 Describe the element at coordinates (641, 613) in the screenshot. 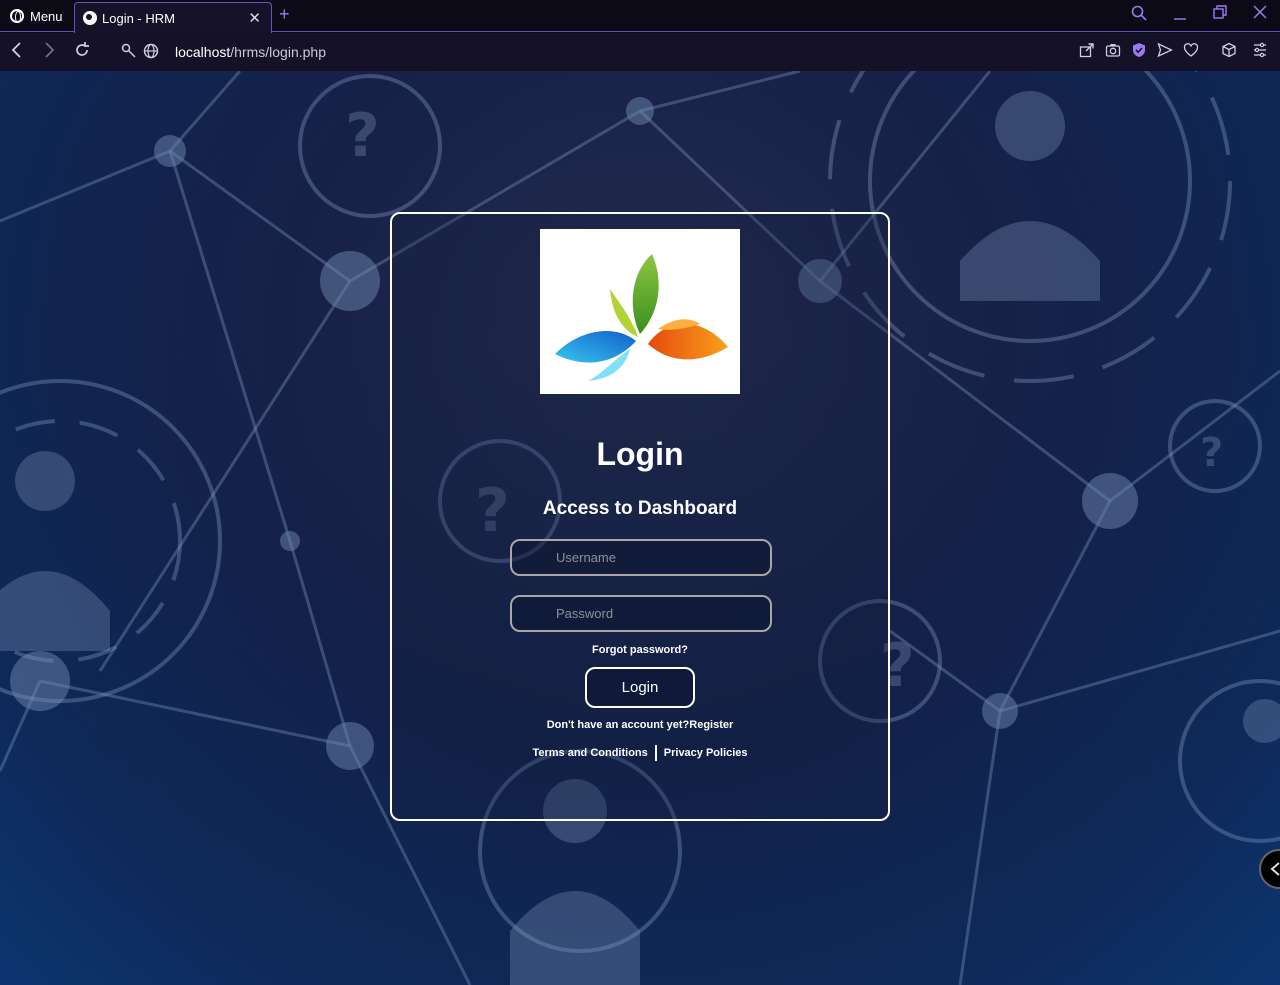

I see `password-input` at that location.